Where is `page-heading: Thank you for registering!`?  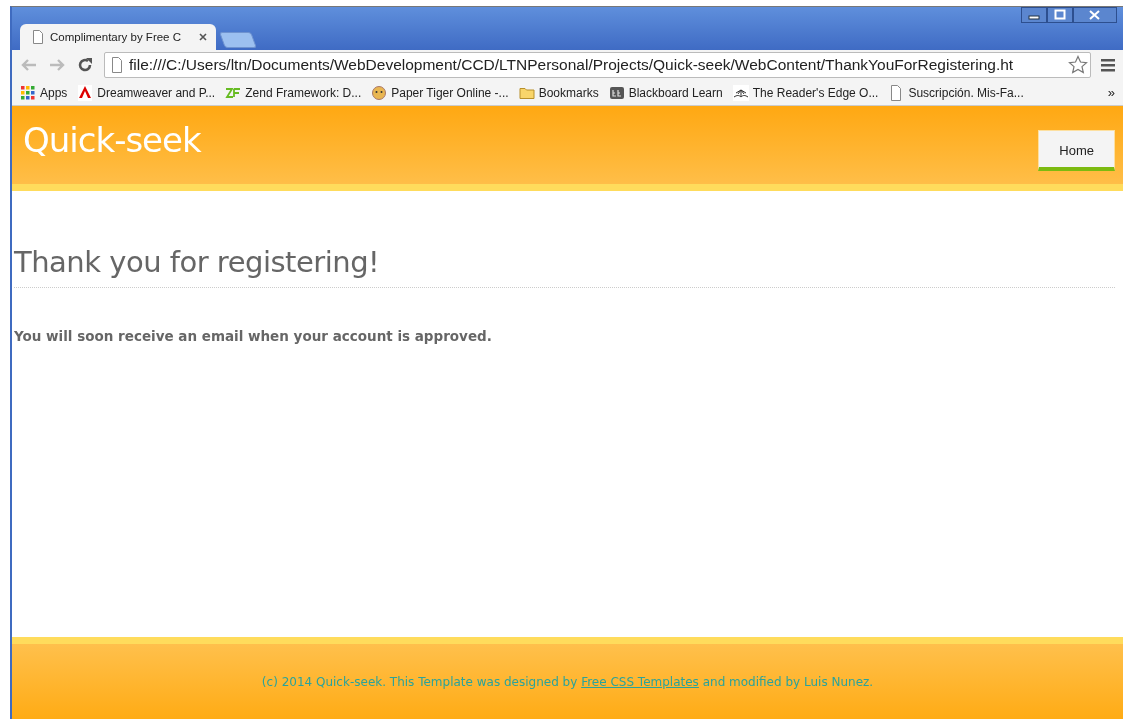
page-heading: Thank you for registering! is located at coordinates (564, 266).